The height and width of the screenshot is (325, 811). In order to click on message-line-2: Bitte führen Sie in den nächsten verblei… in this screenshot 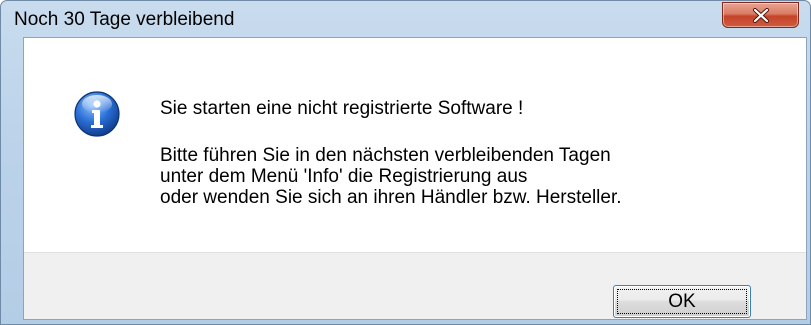, I will do `click(385, 155)`.